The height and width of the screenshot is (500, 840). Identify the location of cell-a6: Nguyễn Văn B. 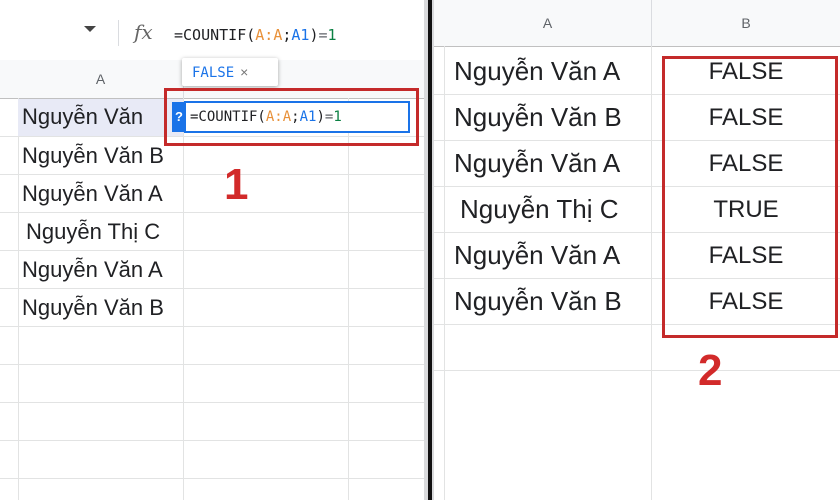
(93, 308).